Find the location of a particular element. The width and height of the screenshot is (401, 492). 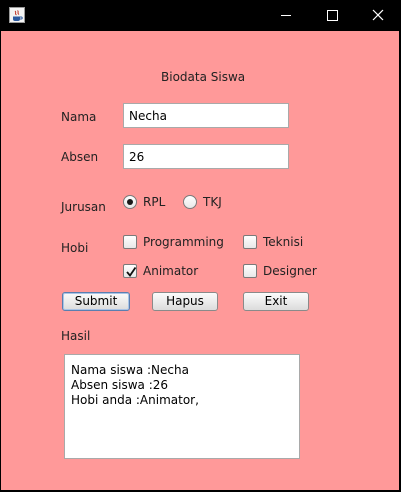

submit-button: Submit is located at coordinates (96, 301).